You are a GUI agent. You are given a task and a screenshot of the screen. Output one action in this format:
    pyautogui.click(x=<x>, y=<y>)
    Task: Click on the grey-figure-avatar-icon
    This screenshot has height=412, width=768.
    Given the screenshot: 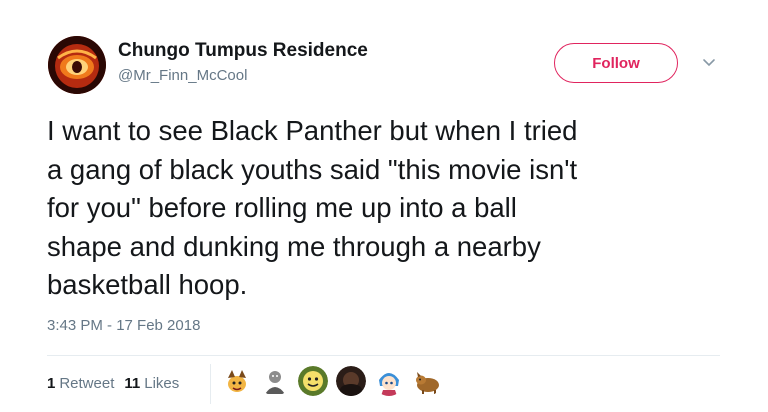 What is the action you would take?
    pyautogui.click(x=275, y=381)
    